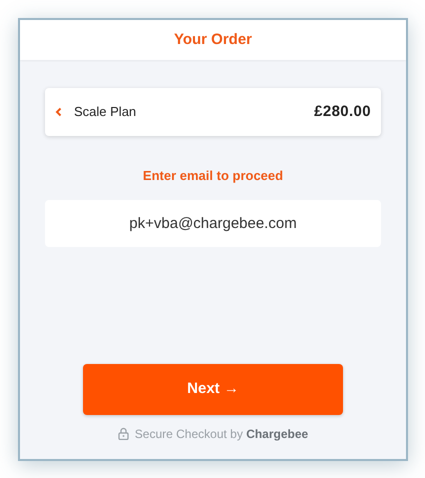 The image size is (425, 478). Describe the element at coordinates (213, 223) in the screenshot. I see `email-field: pk+vba@chargebee.com` at that location.